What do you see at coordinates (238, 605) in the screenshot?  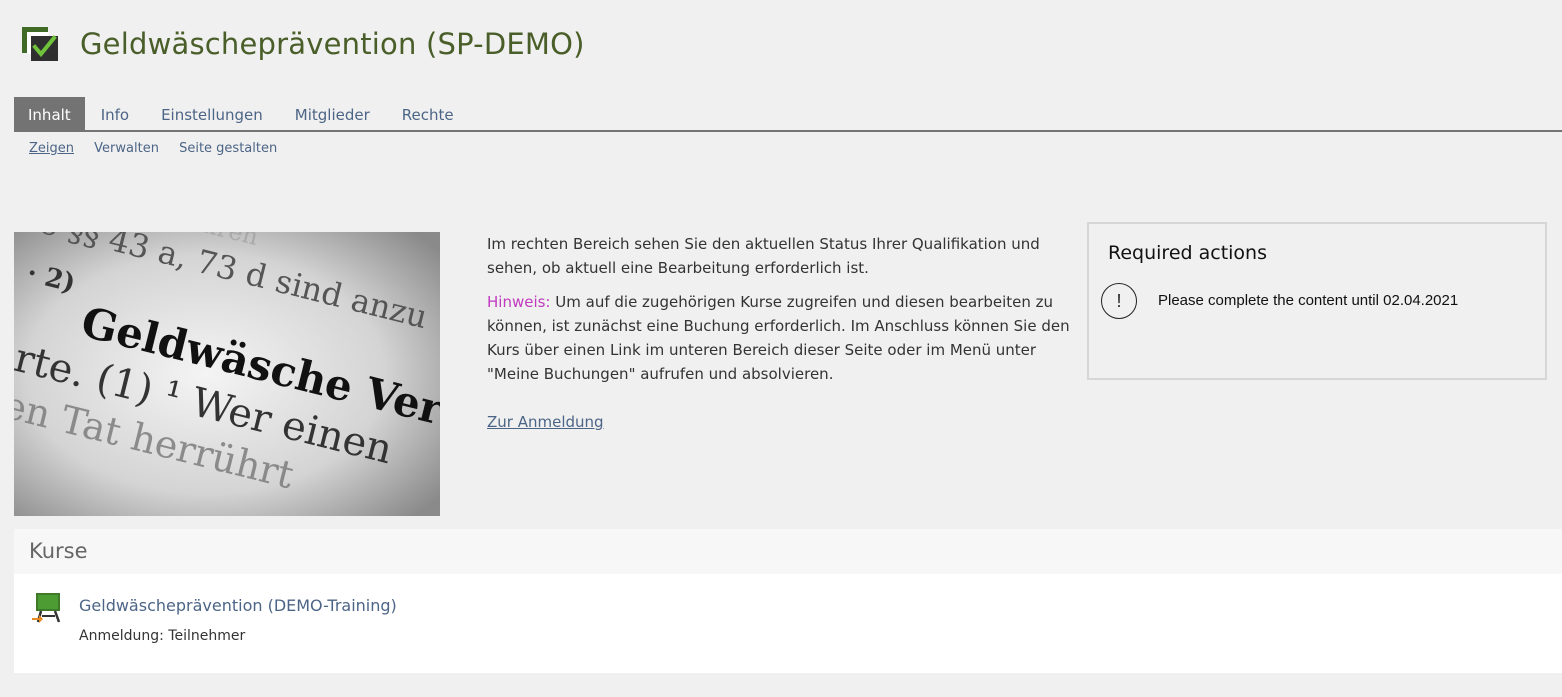 I see `course-title-link: Geldwäscheprävention (DEMO-Training)` at bounding box center [238, 605].